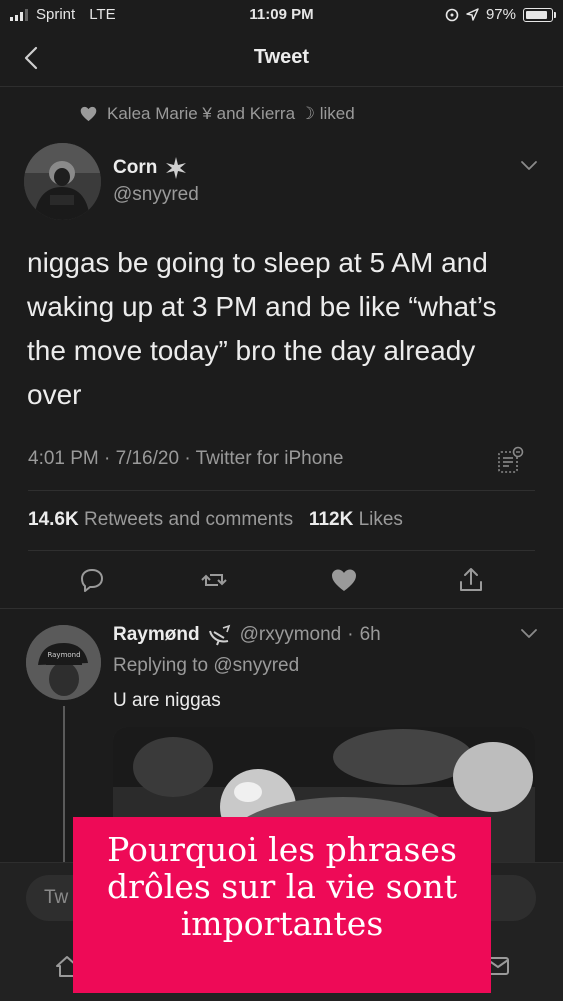  I want to click on satellite-icon, so click(219, 635).